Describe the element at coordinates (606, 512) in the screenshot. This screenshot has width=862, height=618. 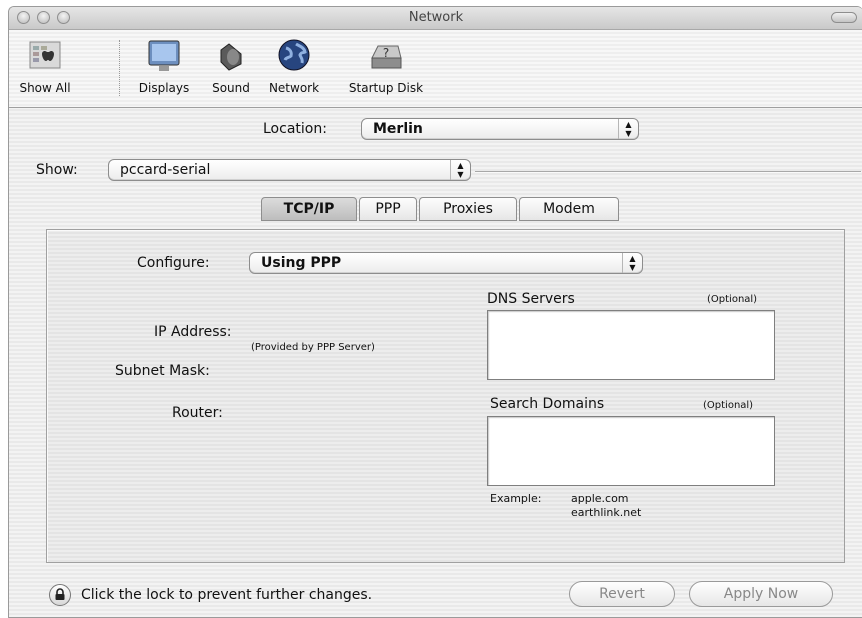
I see `example-domain-2: earthlink.net` at that location.